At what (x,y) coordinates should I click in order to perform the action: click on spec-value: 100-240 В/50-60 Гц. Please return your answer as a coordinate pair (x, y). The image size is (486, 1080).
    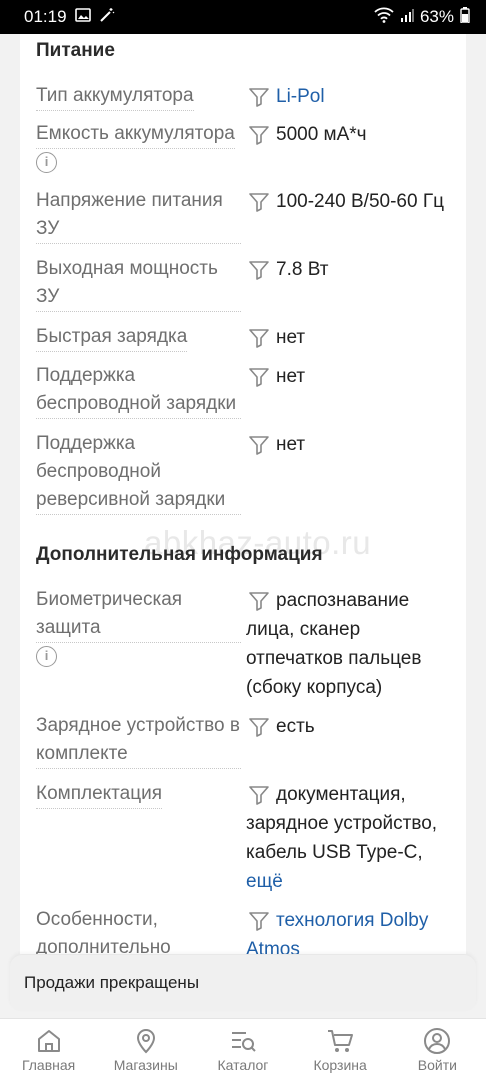
    Looking at the image, I should click on (360, 201).